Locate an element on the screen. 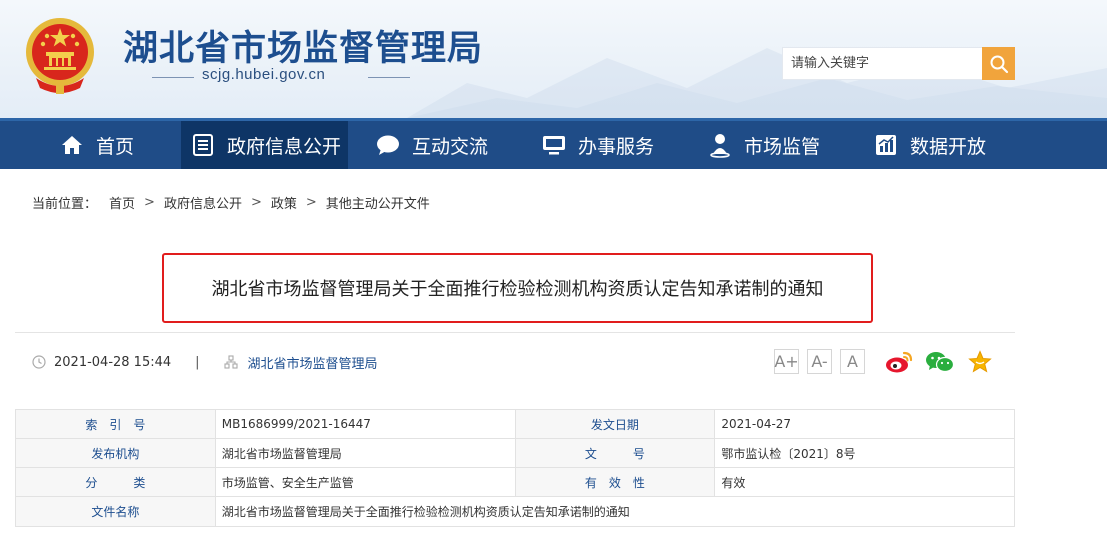 The width and height of the screenshot is (1107, 550). nav-item-gov-info: 政府信息公开 is located at coordinates (264, 145).